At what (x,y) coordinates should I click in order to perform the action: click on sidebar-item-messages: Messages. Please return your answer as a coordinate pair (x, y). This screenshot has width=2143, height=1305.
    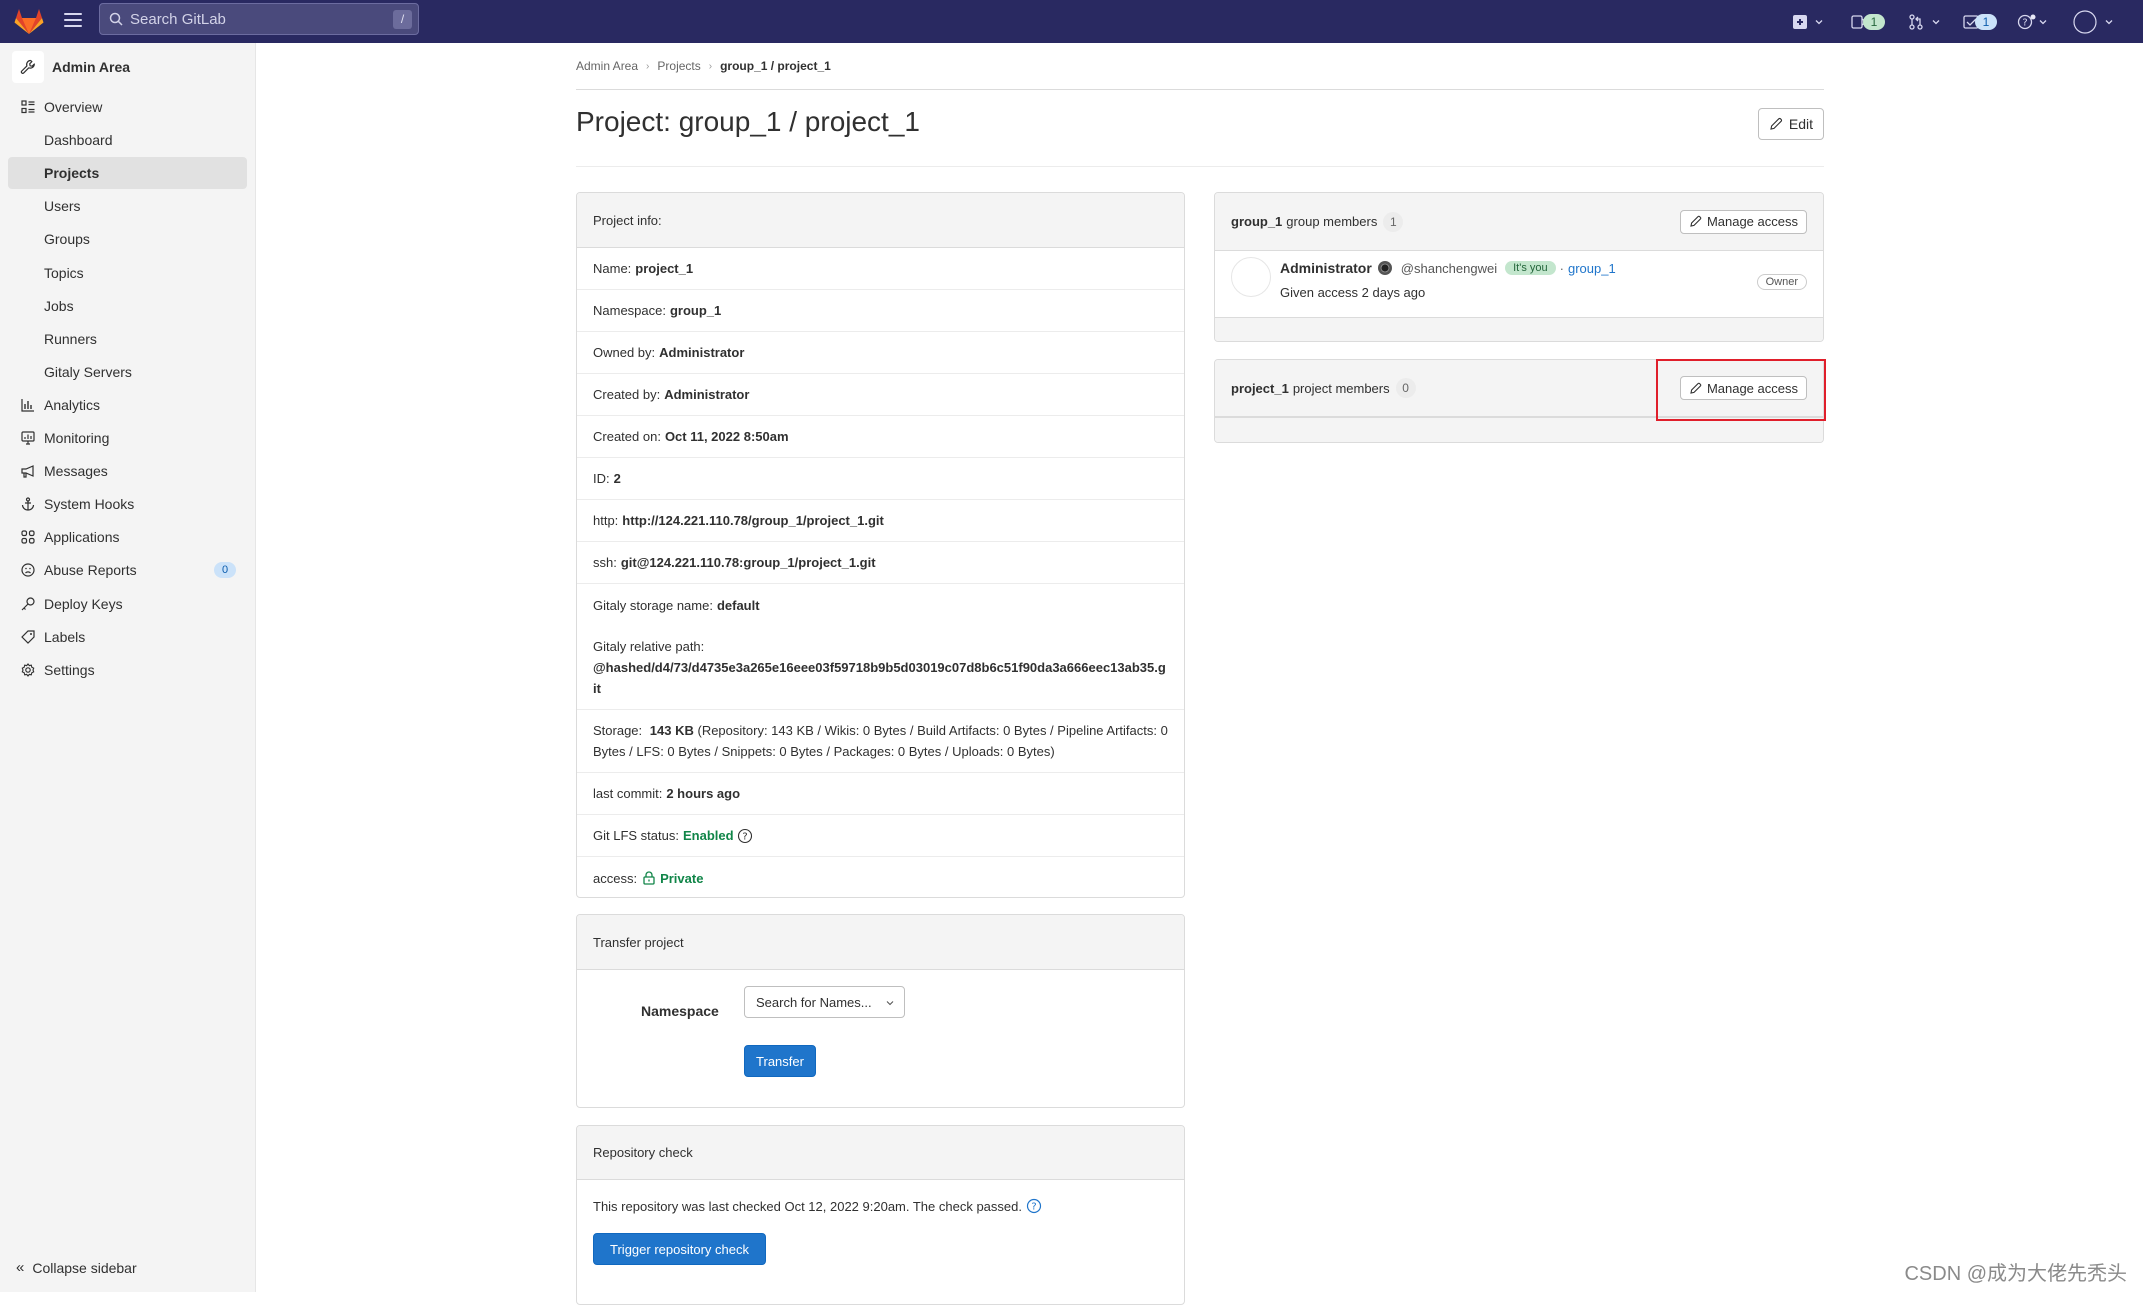
    Looking at the image, I should click on (127, 471).